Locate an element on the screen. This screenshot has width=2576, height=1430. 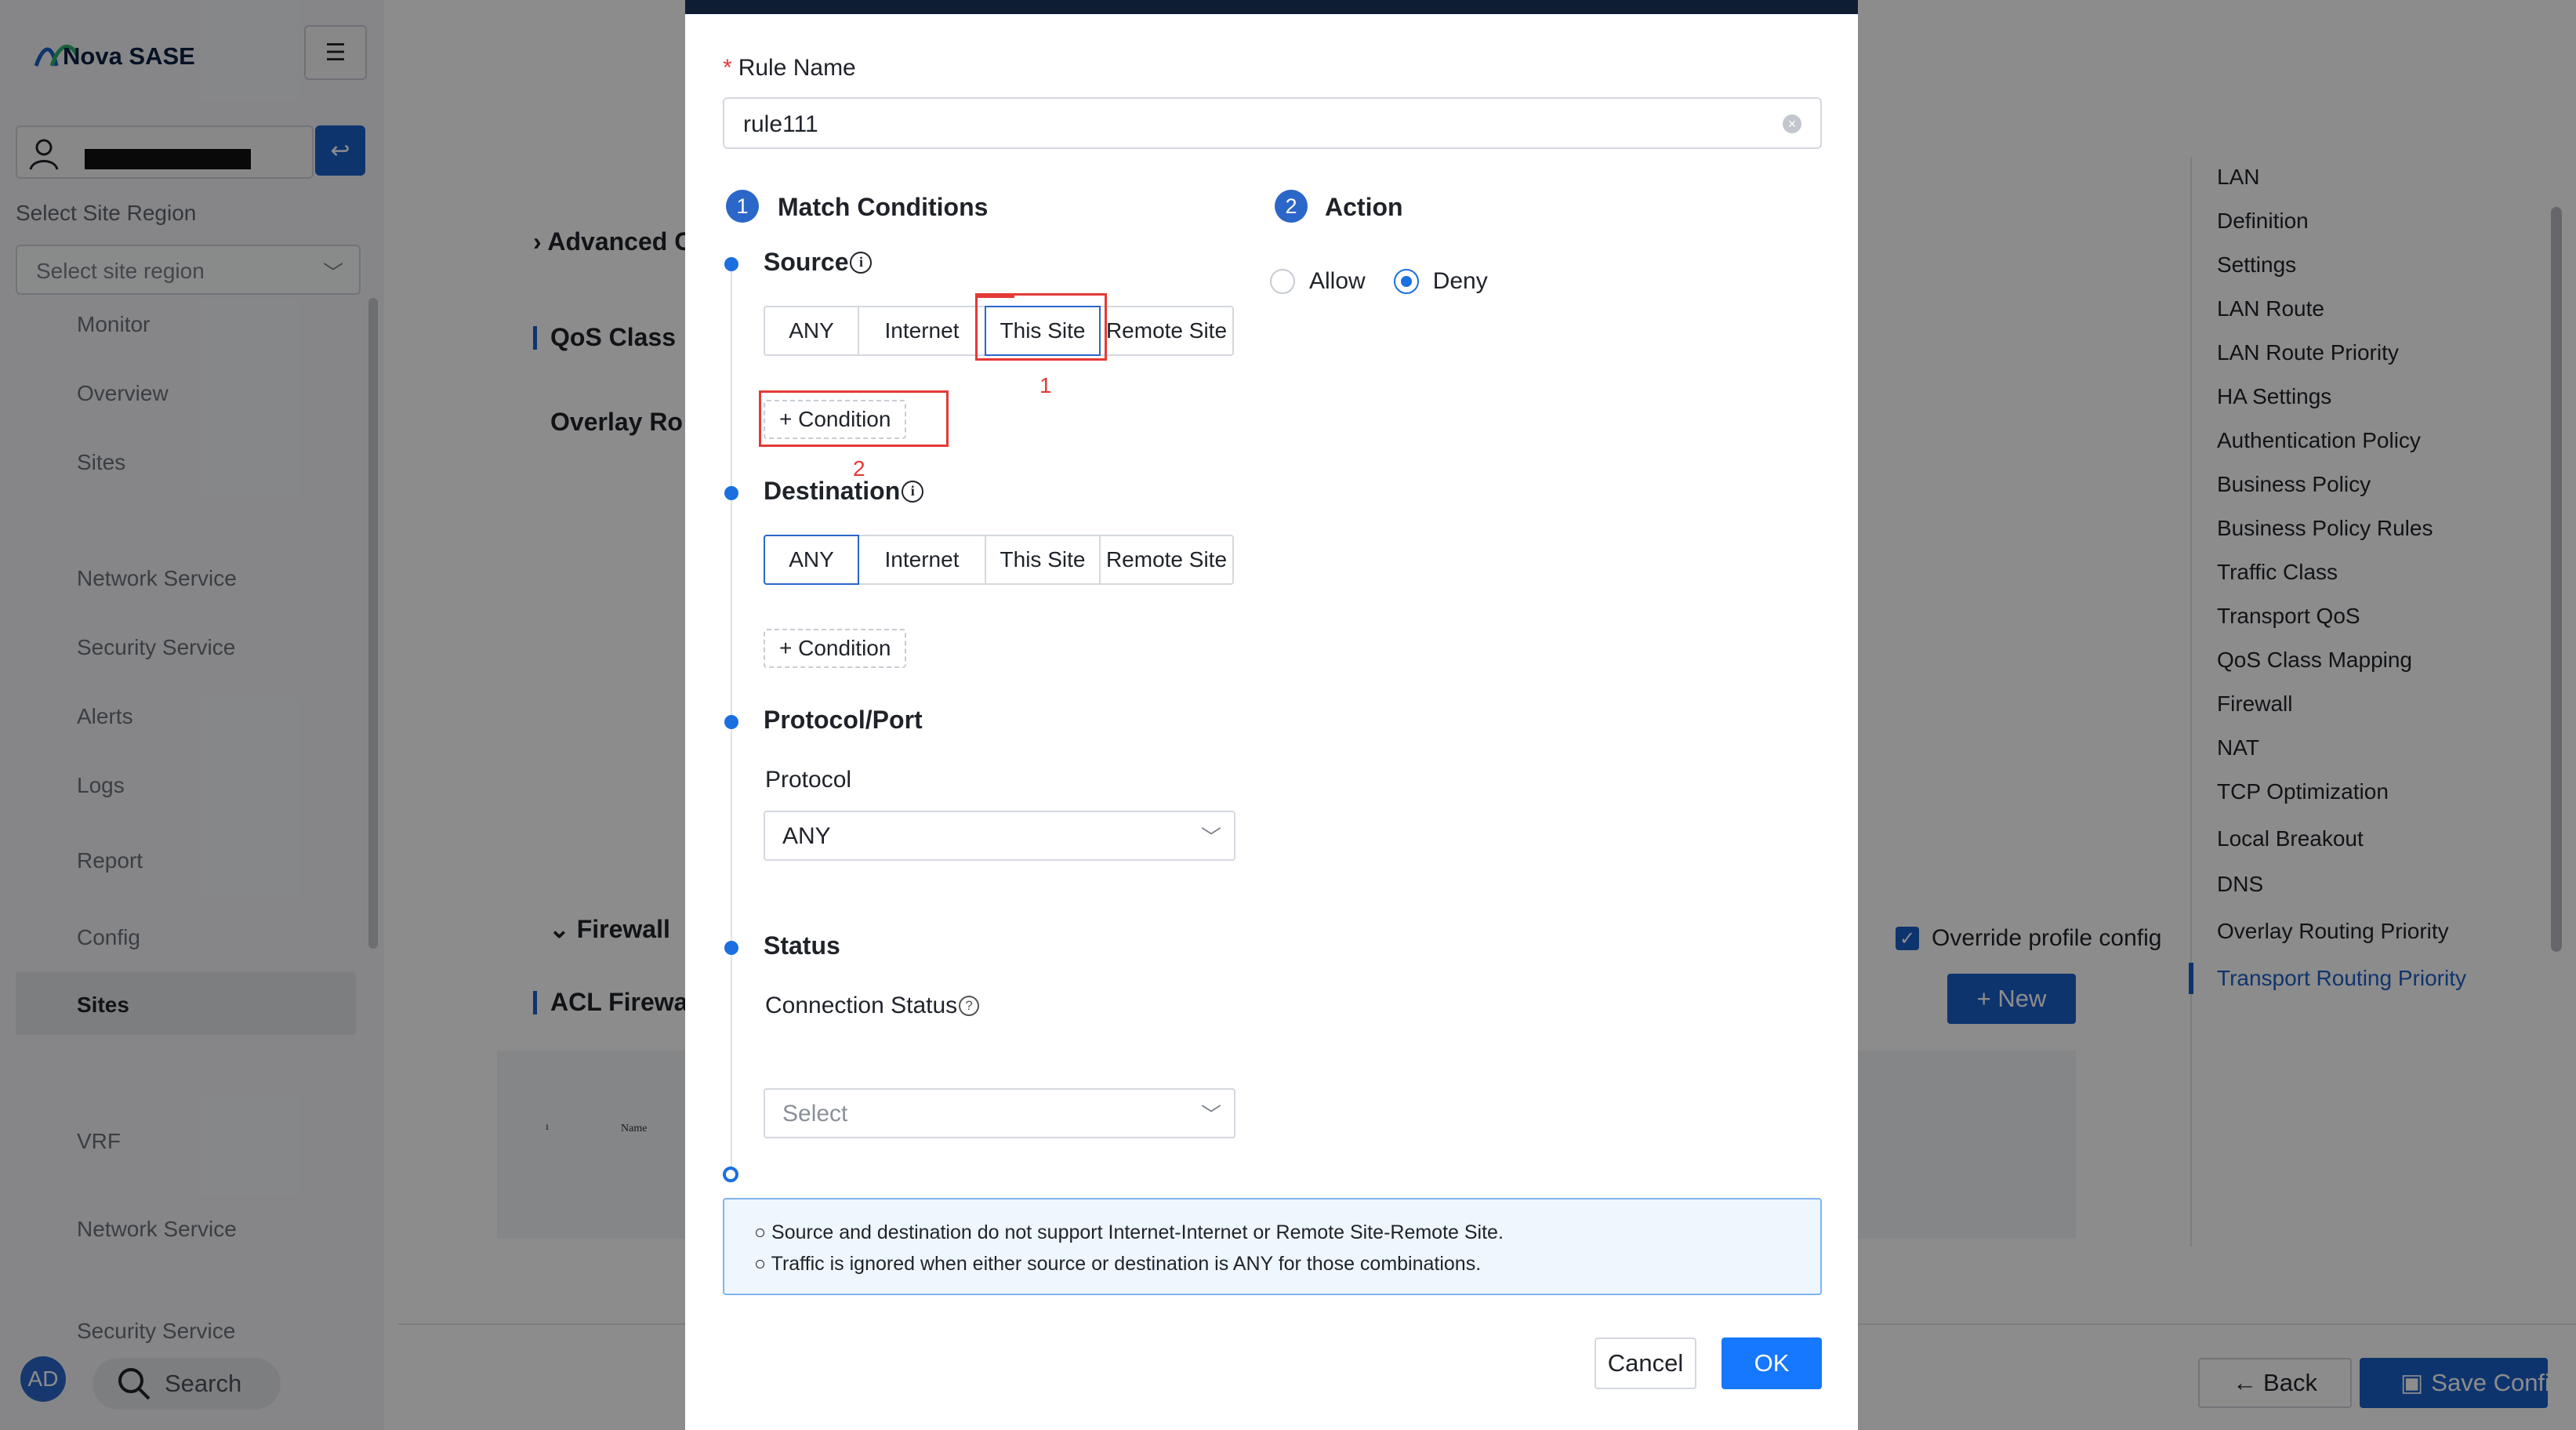
help-icon: ? is located at coordinates (970, 1006).